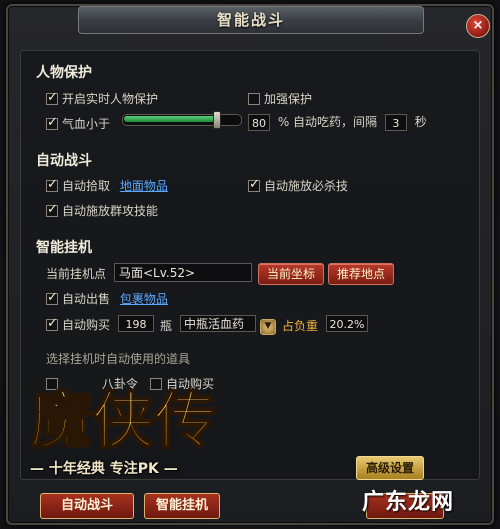 Image resolution: width=500 pixels, height=529 pixels. What do you see at coordinates (420, 122) in the screenshot?
I see `interval-unit: 秒` at bounding box center [420, 122].